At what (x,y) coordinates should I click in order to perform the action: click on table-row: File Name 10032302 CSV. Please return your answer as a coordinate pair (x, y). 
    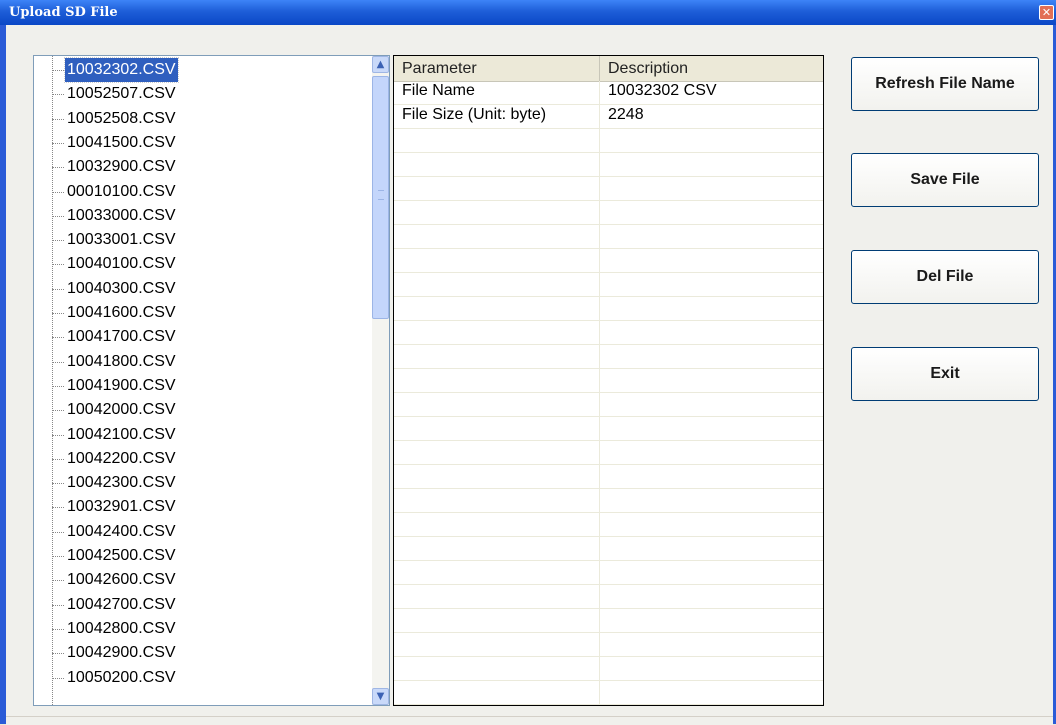
    Looking at the image, I should click on (608, 93).